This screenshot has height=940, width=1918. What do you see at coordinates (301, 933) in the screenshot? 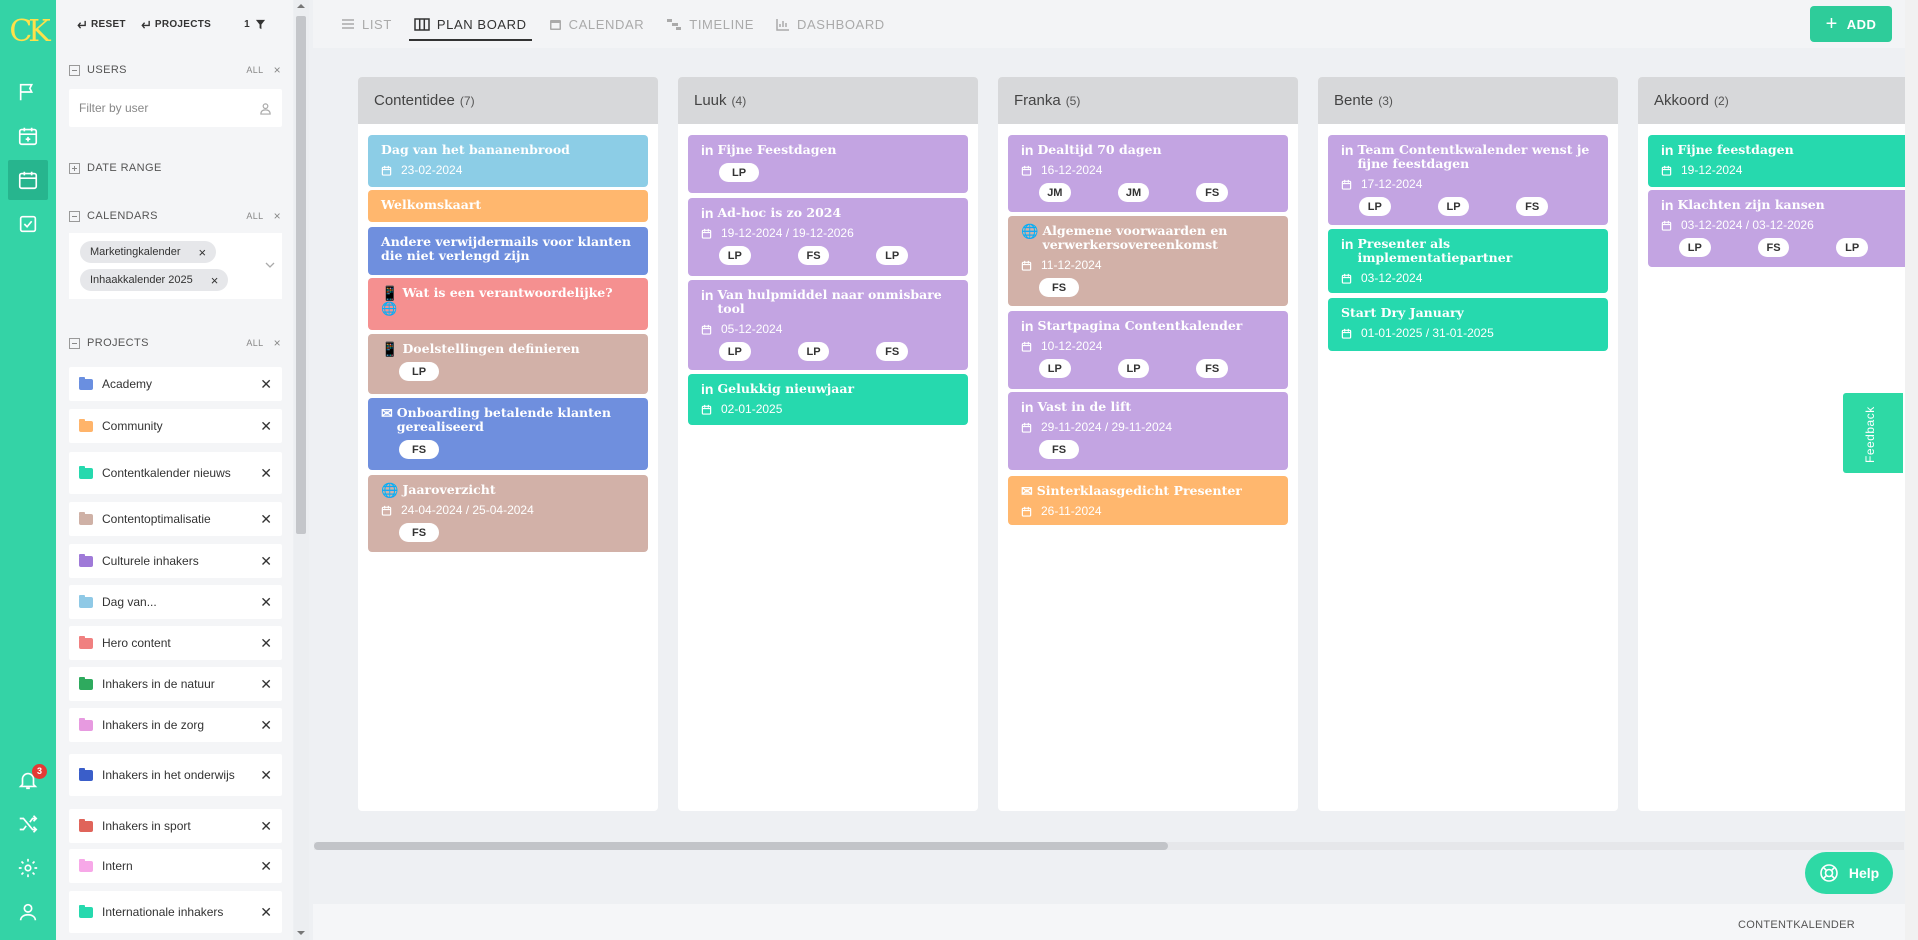
I see `scroll-down-icon` at bounding box center [301, 933].